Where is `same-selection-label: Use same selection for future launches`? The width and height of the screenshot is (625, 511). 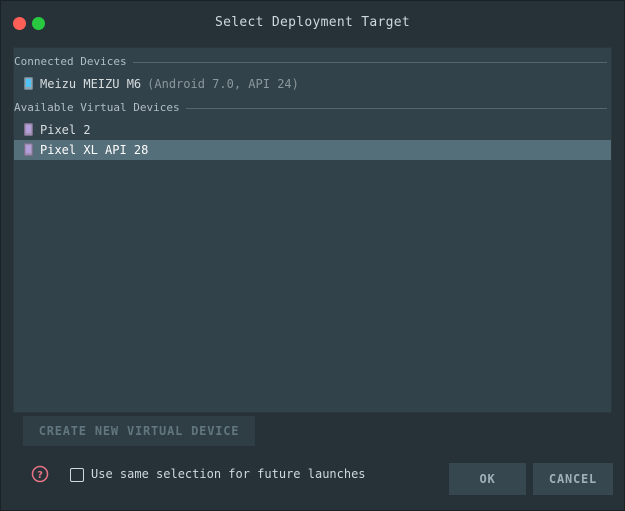
same-selection-label: Use same selection for future launches is located at coordinates (228, 474).